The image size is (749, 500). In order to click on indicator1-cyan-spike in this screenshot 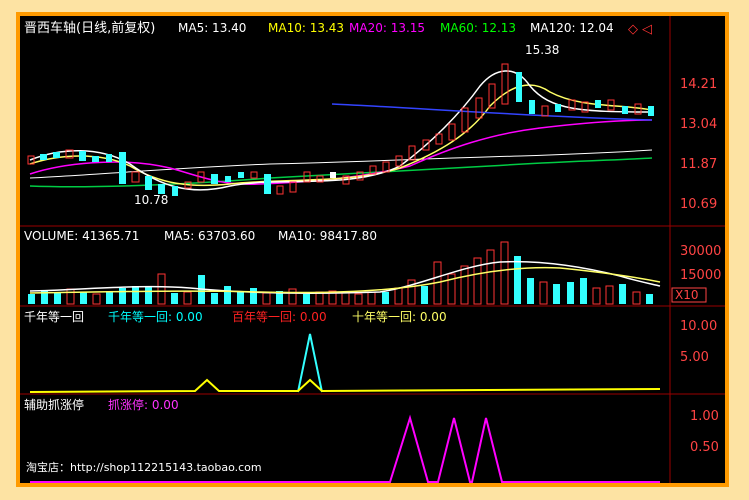, I will do `click(310, 363)`.